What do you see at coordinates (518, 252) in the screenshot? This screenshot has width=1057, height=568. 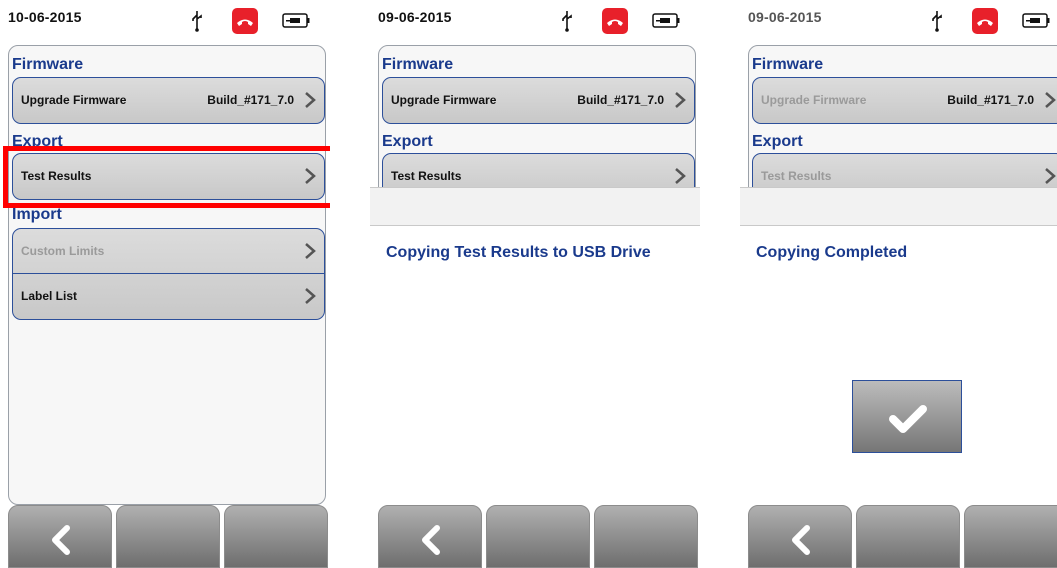 I see `status-message: Copying Test Results to USB Drive` at bounding box center [518, 252].